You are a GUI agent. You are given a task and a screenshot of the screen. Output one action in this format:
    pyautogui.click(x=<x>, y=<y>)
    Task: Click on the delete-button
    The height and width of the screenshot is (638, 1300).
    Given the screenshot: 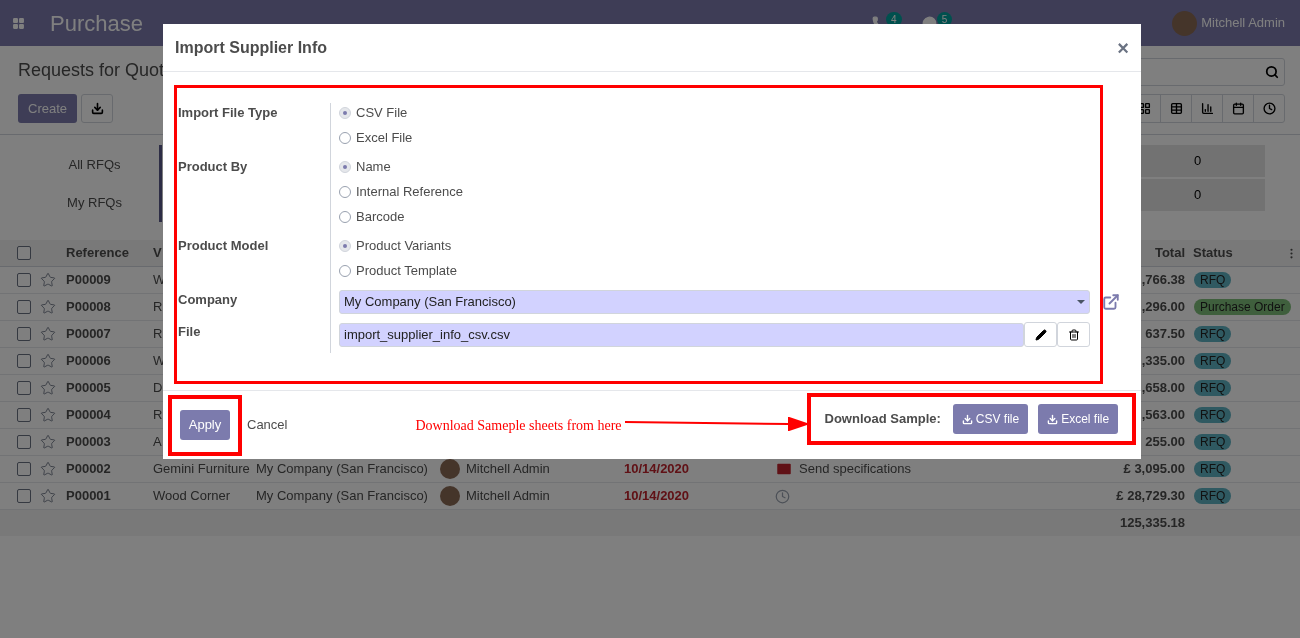 What is the action you would take?
    pyautogui.click(x=1073, y=334)
    